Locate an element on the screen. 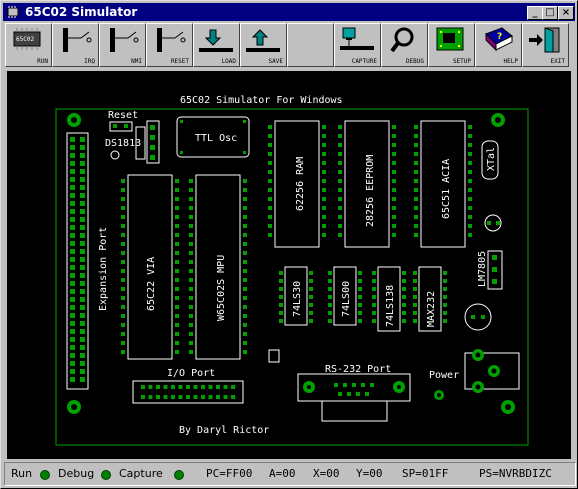 This screenshot has height=489, width=578. blank-toolbar-slot is located at coordinates (310, 45).